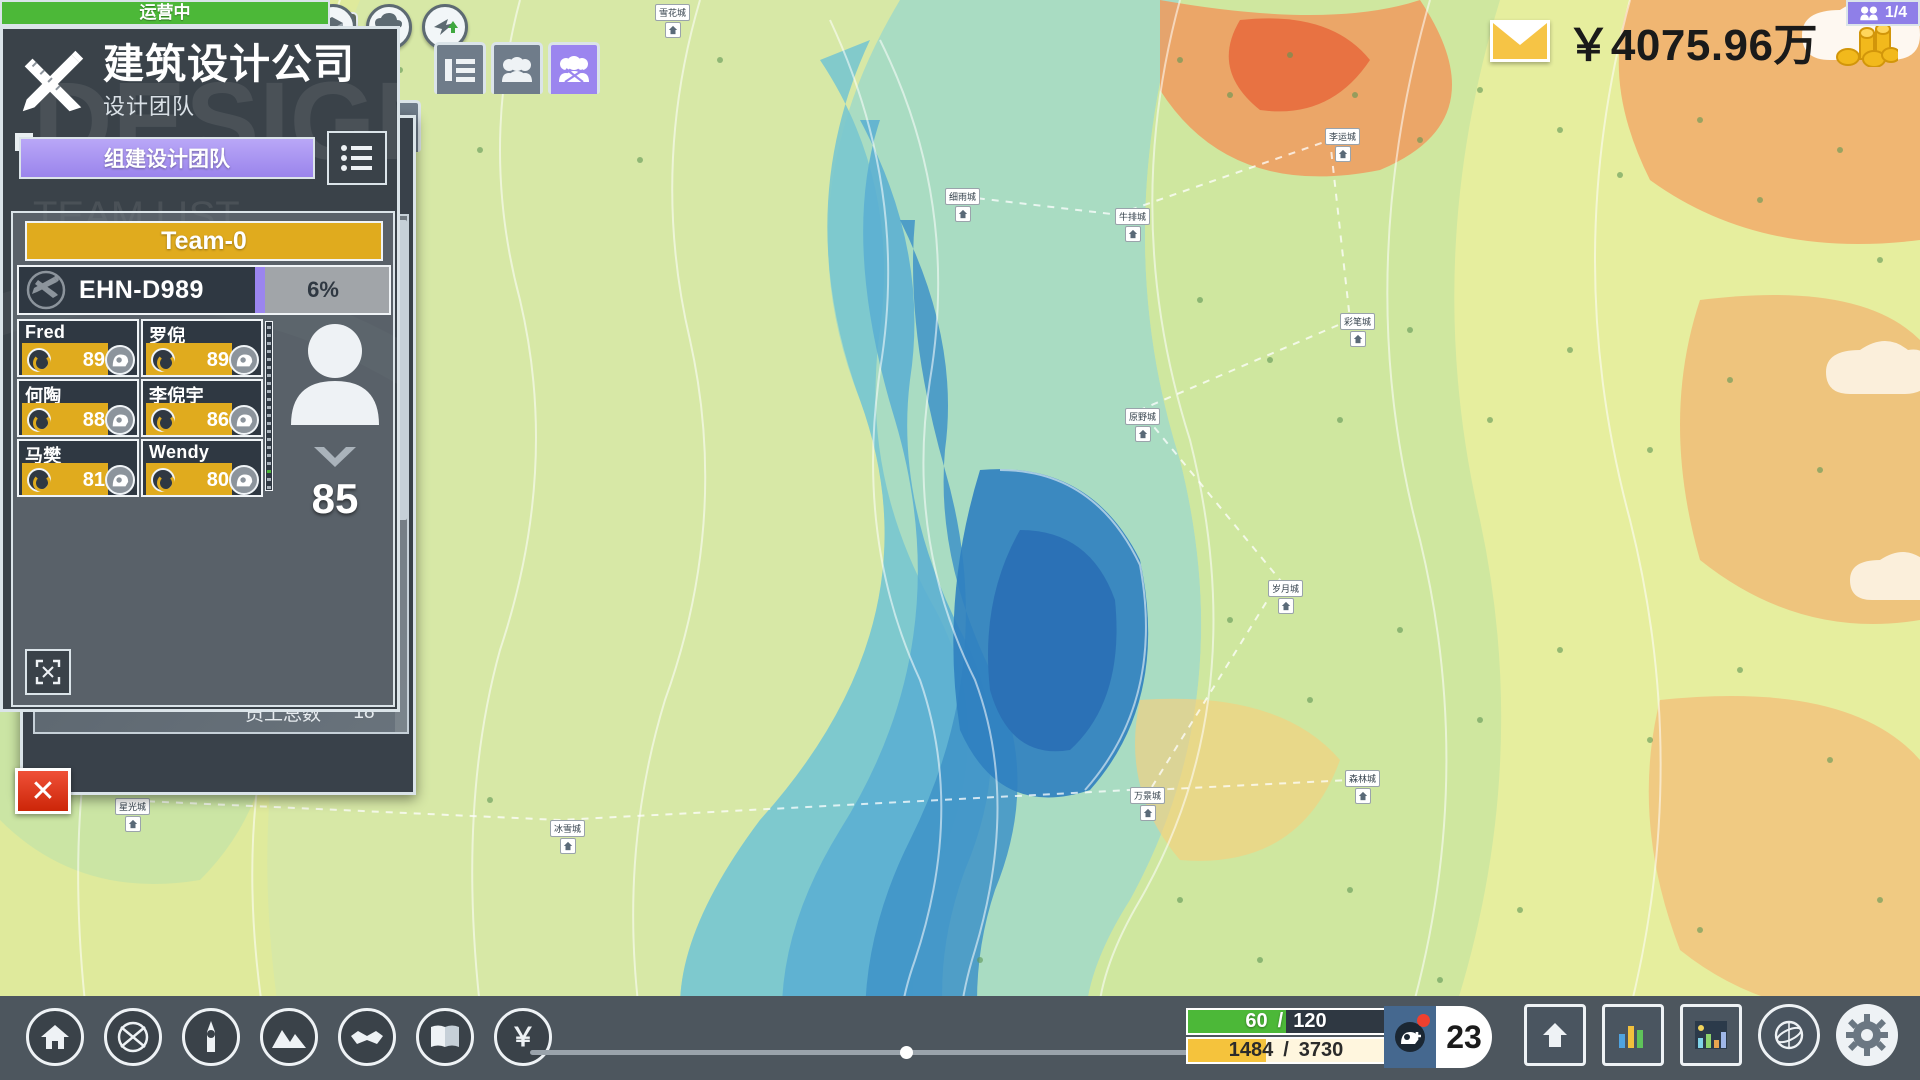 The image size is (1920, 1080). What do you see at coordinates (1692, 45) in the screenshot?
I see `money-amount: ￥4075.96万` at bounding box center [1692, 45].